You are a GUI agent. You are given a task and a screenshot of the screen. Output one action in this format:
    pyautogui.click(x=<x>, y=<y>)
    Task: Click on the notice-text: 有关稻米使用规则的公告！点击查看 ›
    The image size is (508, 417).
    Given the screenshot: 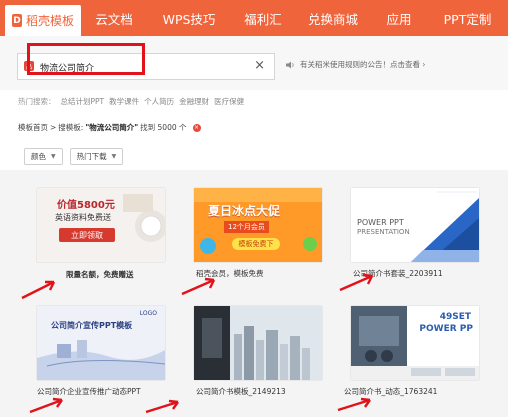 What is the action you would take?
    pyautogui.click(x=363, y=64)
    